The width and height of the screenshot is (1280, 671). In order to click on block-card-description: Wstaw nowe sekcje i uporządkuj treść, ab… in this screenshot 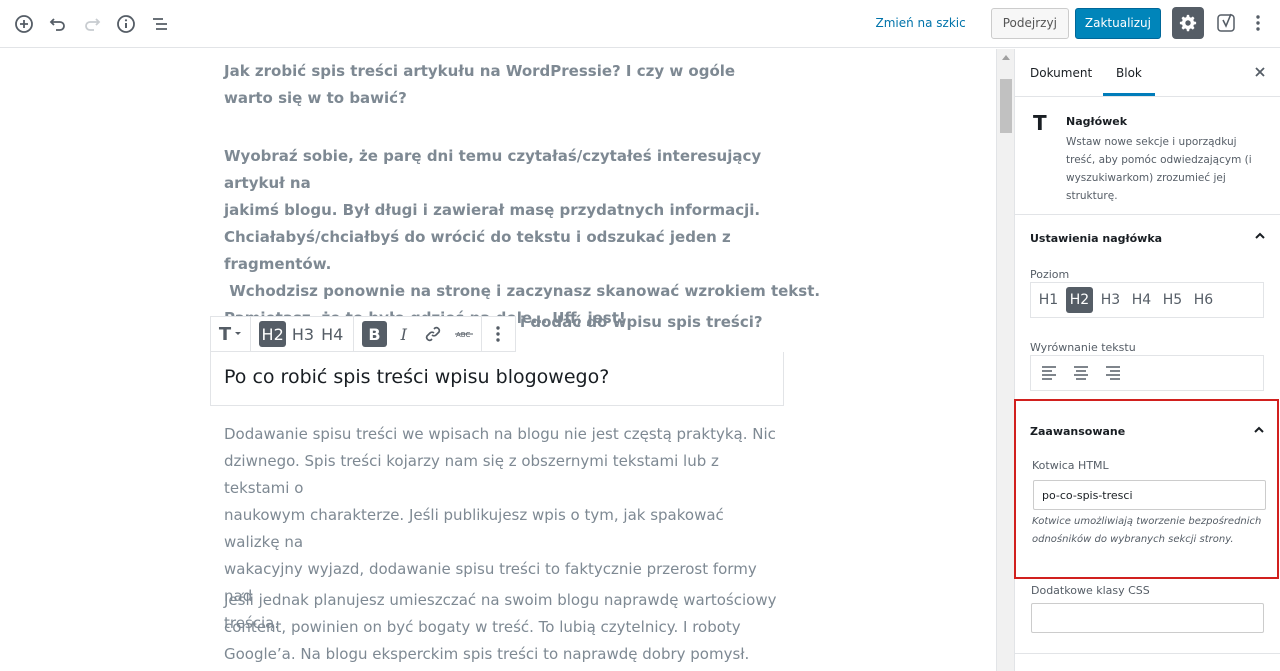, I will do `click(1159, 169)`.